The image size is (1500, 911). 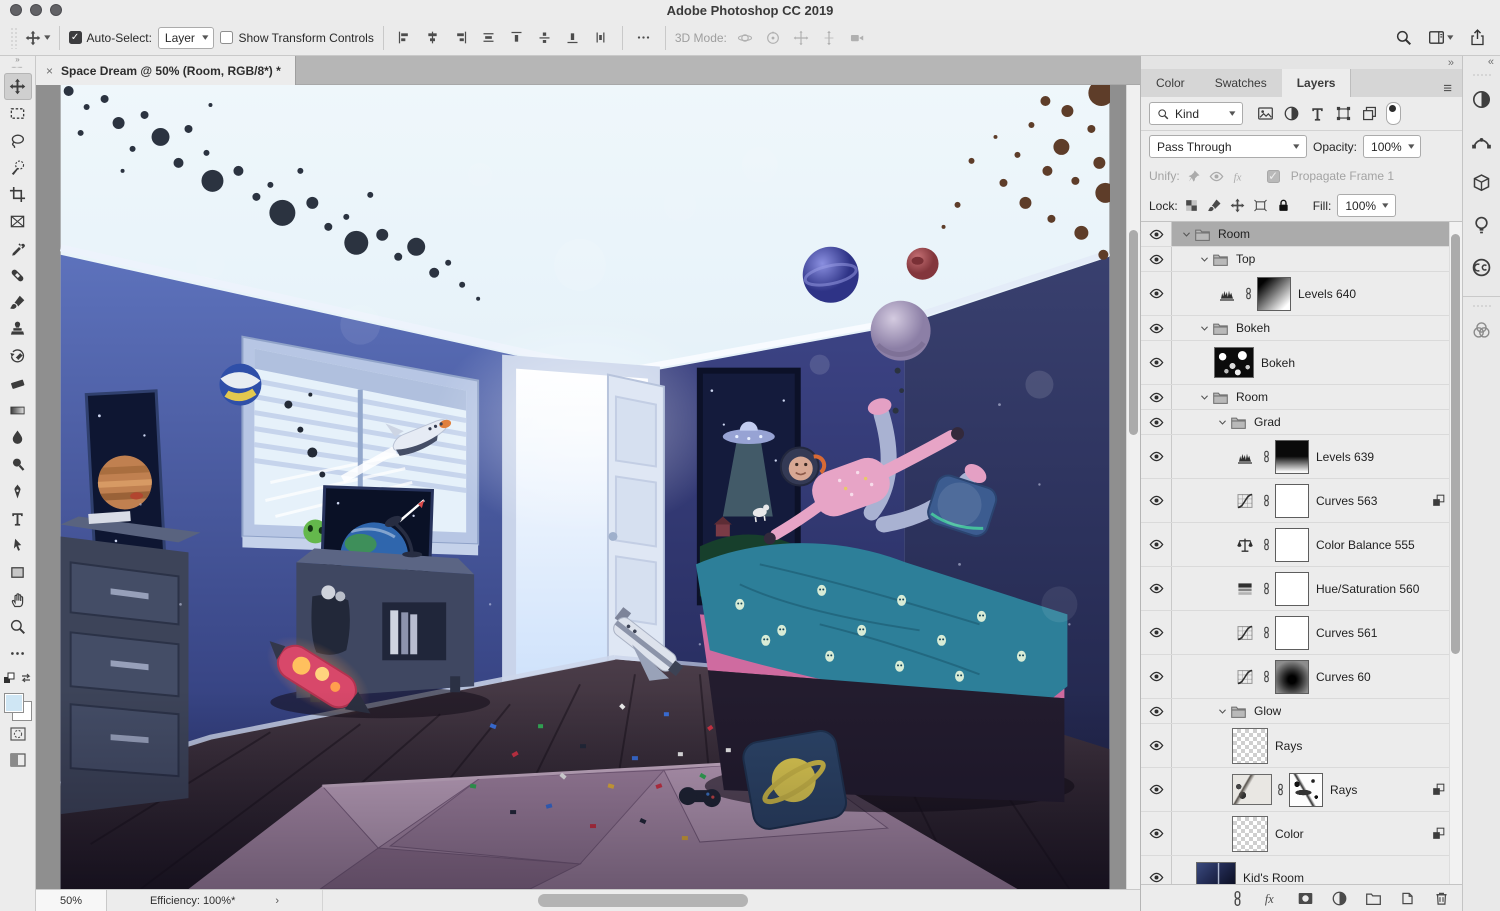 I want to click on align-right-edges-icon, so click(x=461, y=38).